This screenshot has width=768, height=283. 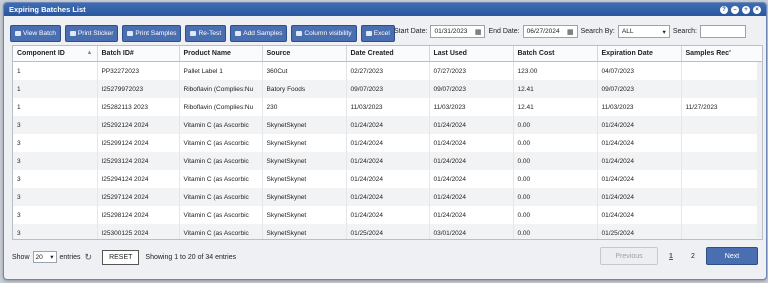 I want to click on search-by-select: ALL ▾, so click(x=643, y=31).